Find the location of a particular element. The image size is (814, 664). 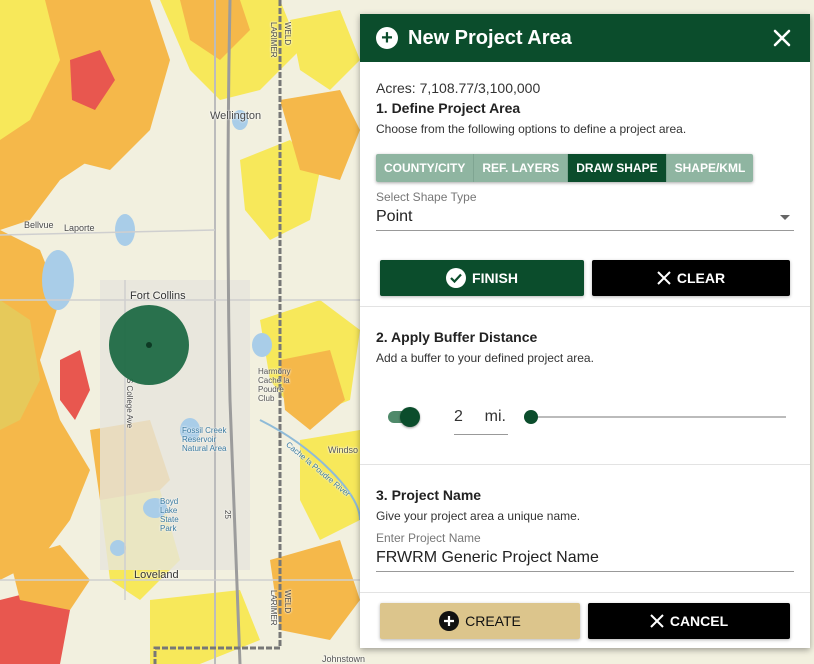

map-label-laporte: Laporte is located at coordinates (79, 228).